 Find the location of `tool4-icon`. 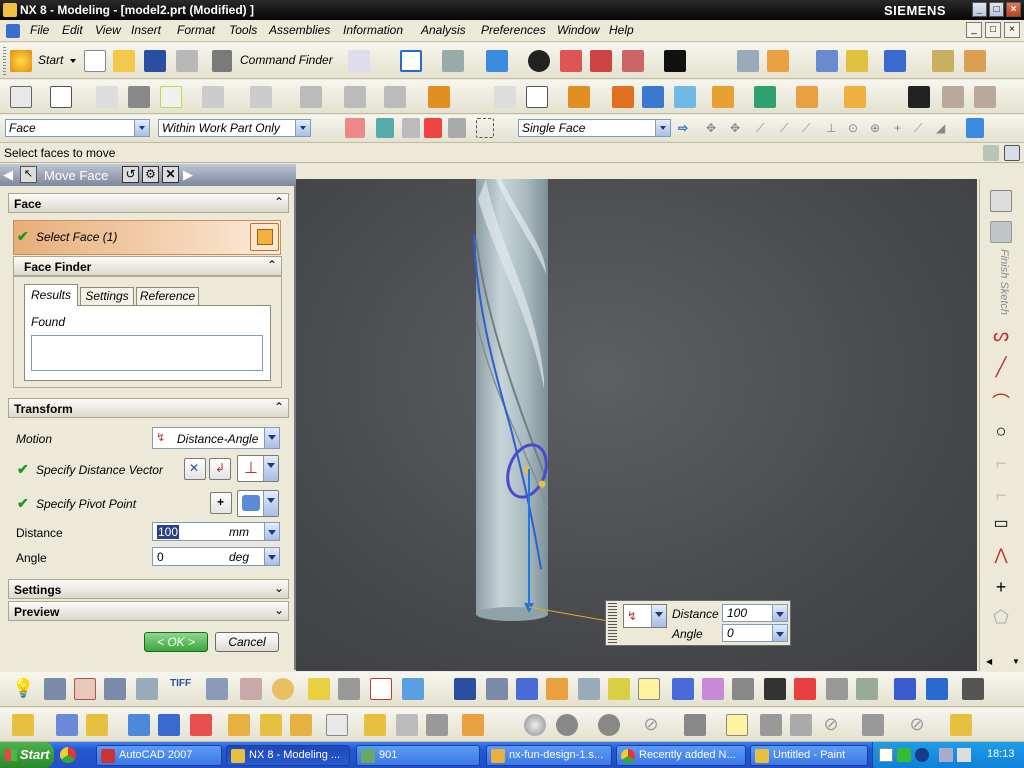

tool4-icon is located at coordinates (437, 725).